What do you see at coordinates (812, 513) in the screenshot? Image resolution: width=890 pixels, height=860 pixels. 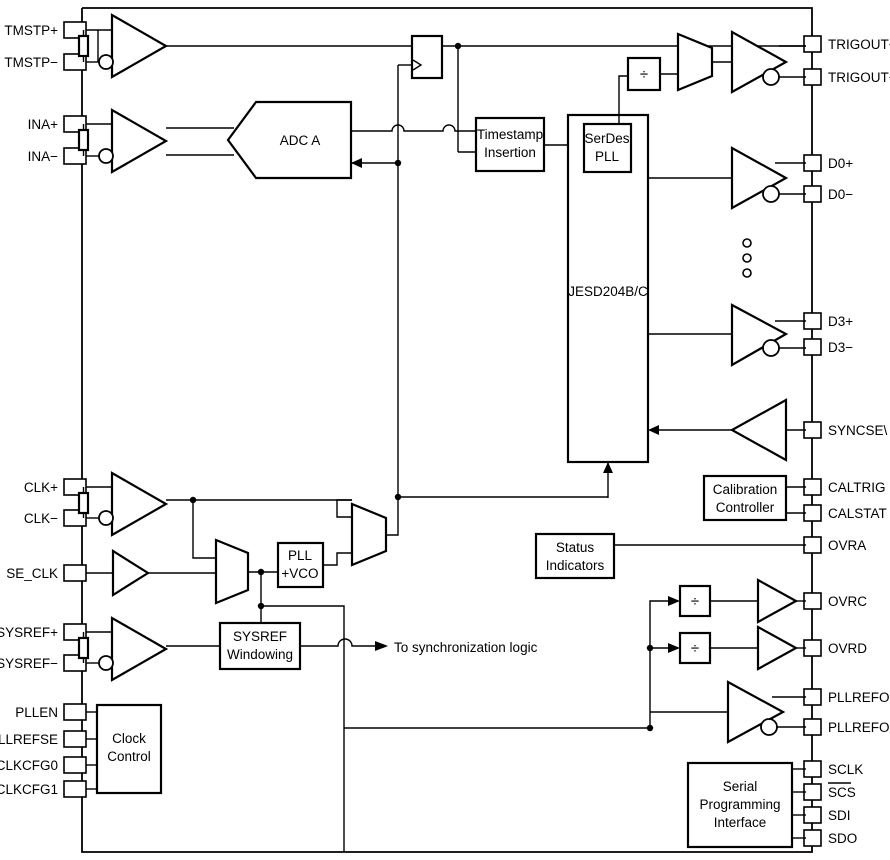 I see `pin-box-calstat` at bounding box center [812, 513].